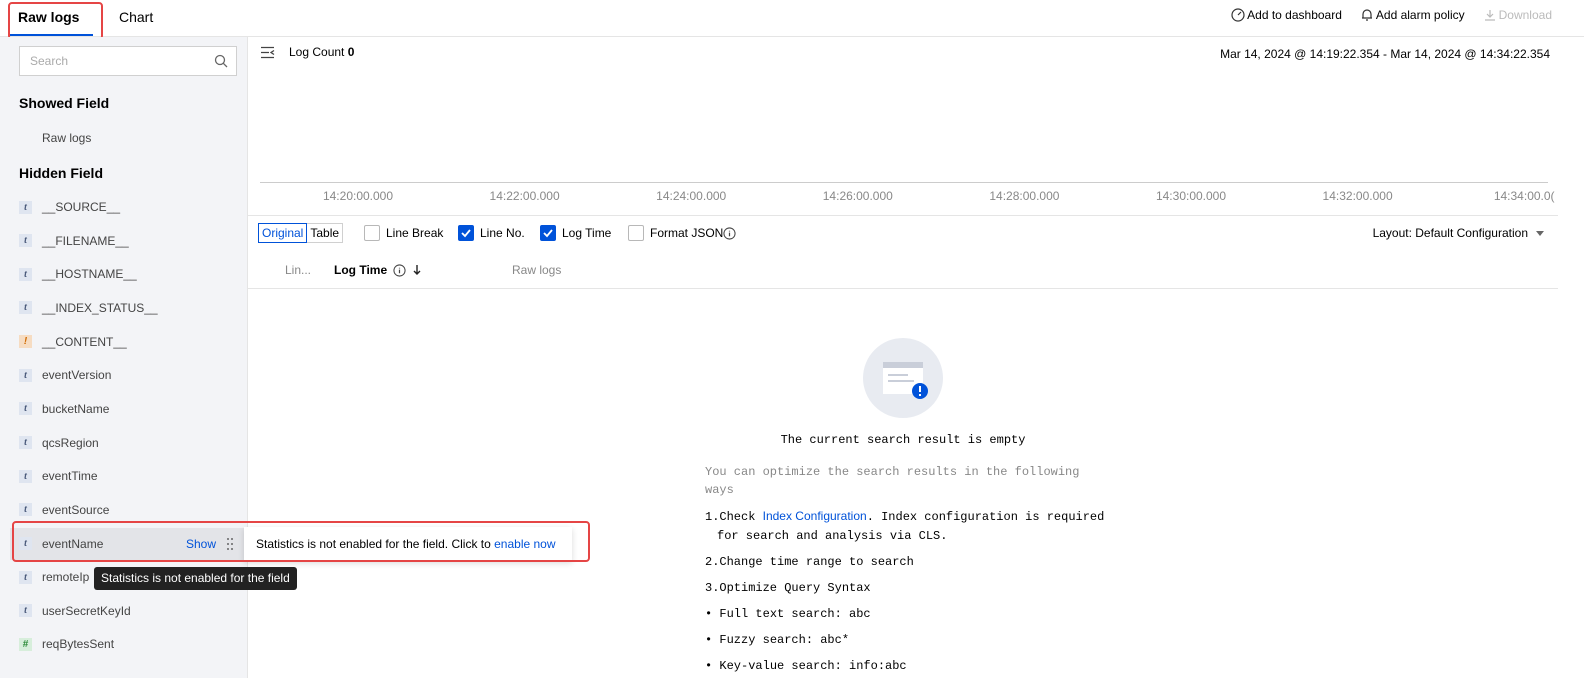 This screenshot has width=1584, height=678. What do you see at coordinates (903, 271) in the screenshot?
I see `log-table-header: Lin... Log Time Raw logs` at bounding box center [903, 271].